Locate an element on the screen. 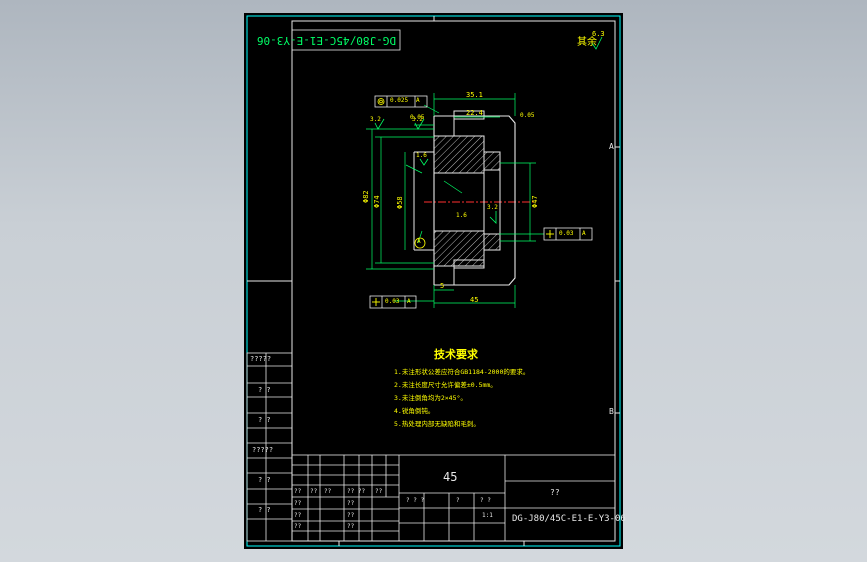  dim-45: 45 is located at coordinates (474, 300).